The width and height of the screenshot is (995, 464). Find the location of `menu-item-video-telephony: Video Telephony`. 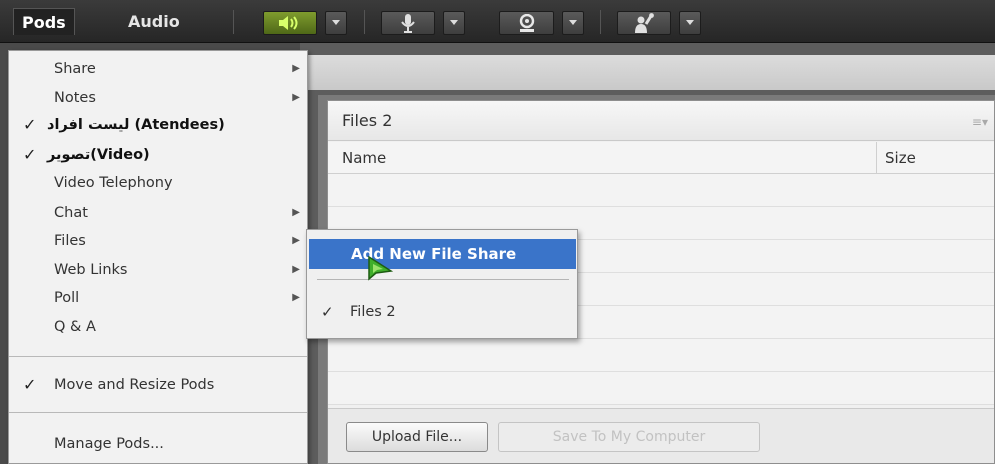

menu-item-video-telephony: Video Telephony is located at coordinates (158, 183).